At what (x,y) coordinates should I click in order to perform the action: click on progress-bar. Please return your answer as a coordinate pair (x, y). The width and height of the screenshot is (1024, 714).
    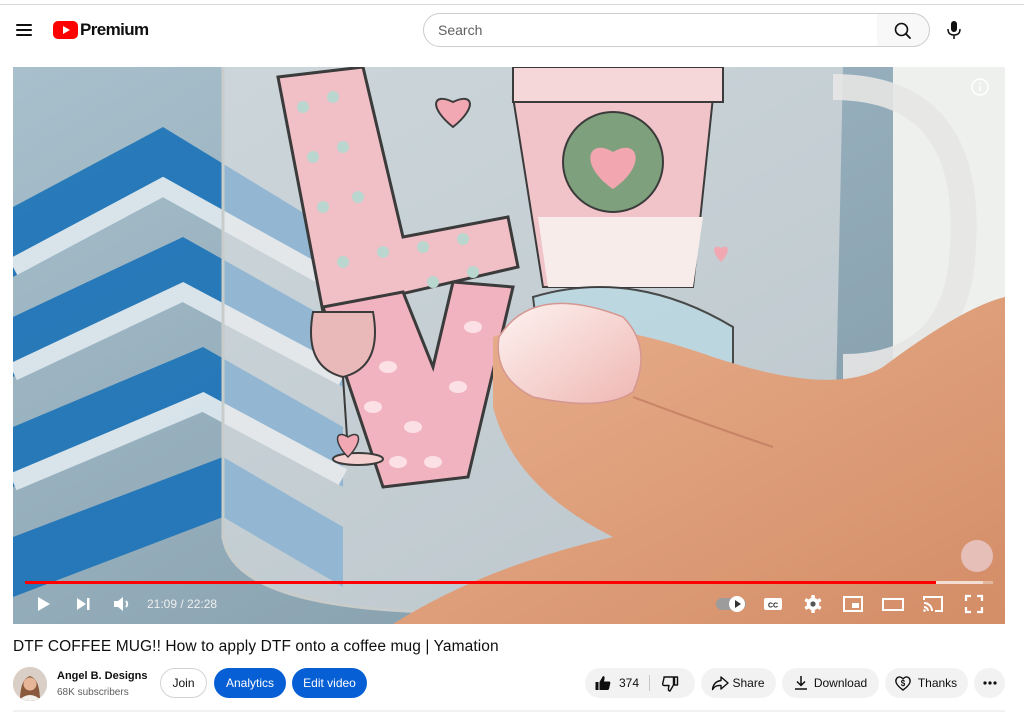
    Looking at the image, I should click on (509, 582).